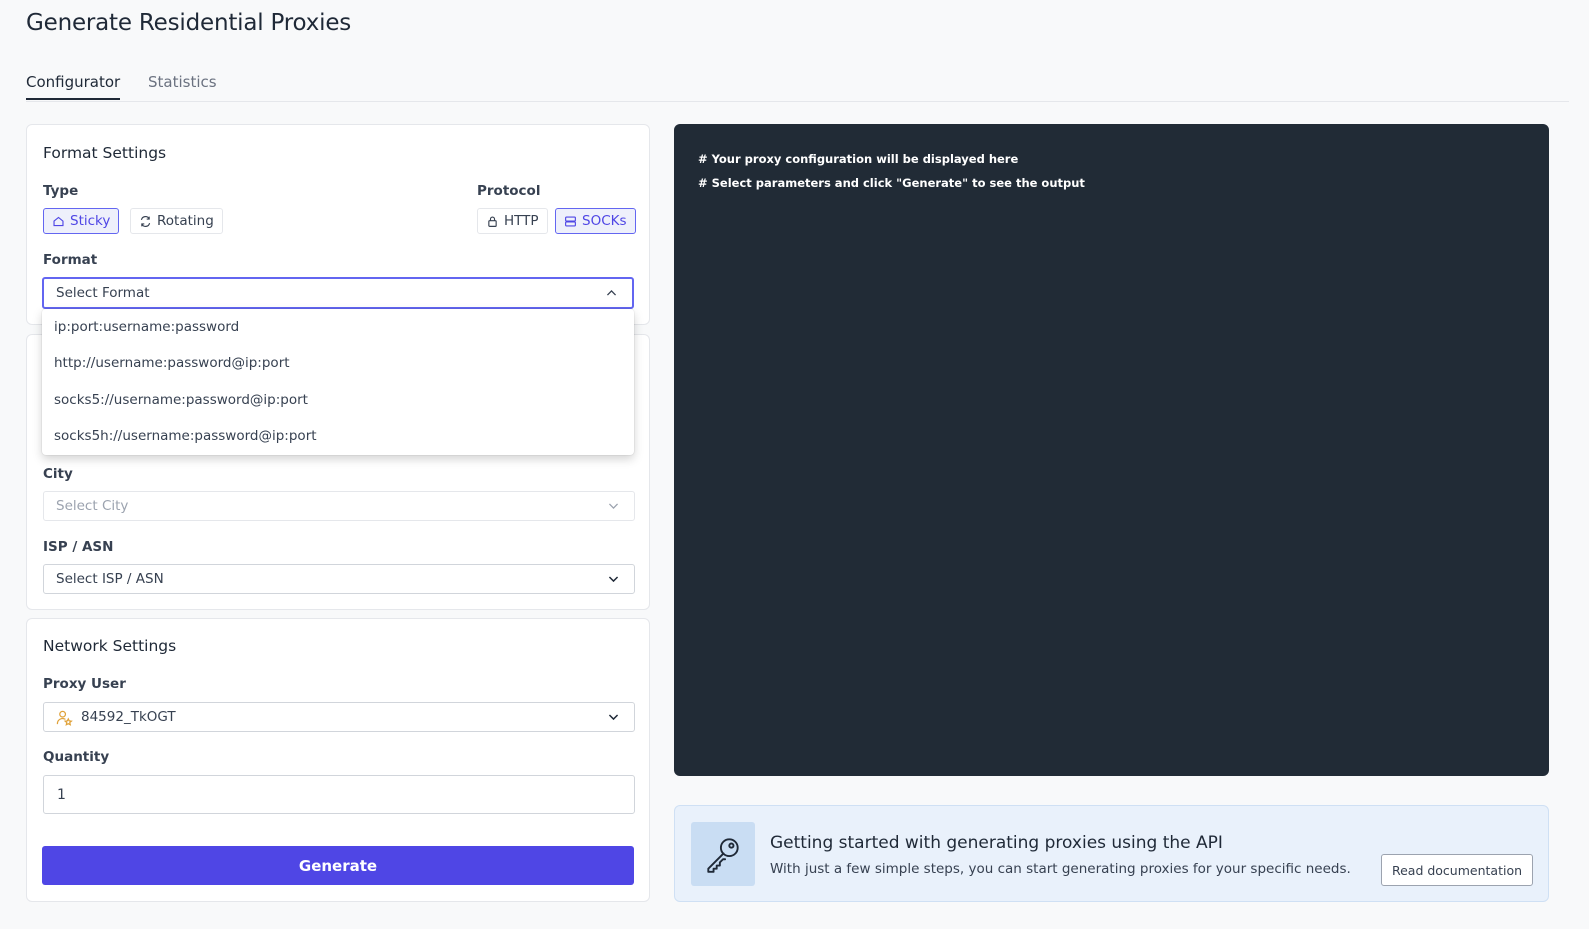 The image size is (1589, 929). Describe the element at coordinates (70, 260) in the screenshot. I see `format-label: Format` at that location.